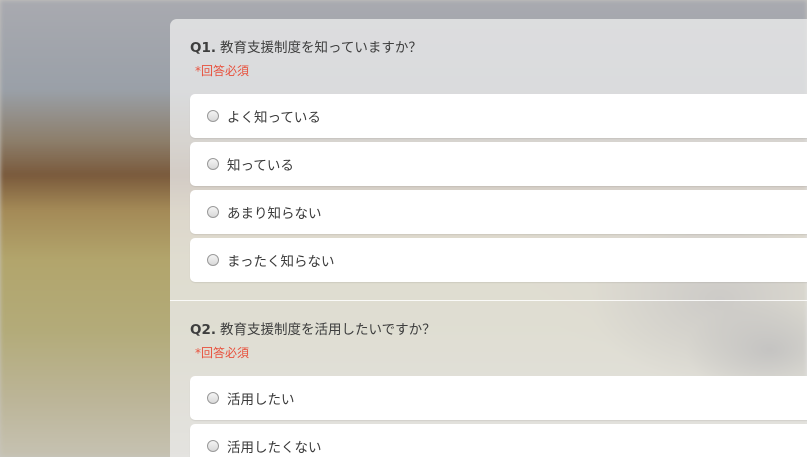 This screenshot has width=807, height=457. Describe the element at coordinates (222, 353) in the screenshot. I see `question-2-required-label: *回答必須` at that location.